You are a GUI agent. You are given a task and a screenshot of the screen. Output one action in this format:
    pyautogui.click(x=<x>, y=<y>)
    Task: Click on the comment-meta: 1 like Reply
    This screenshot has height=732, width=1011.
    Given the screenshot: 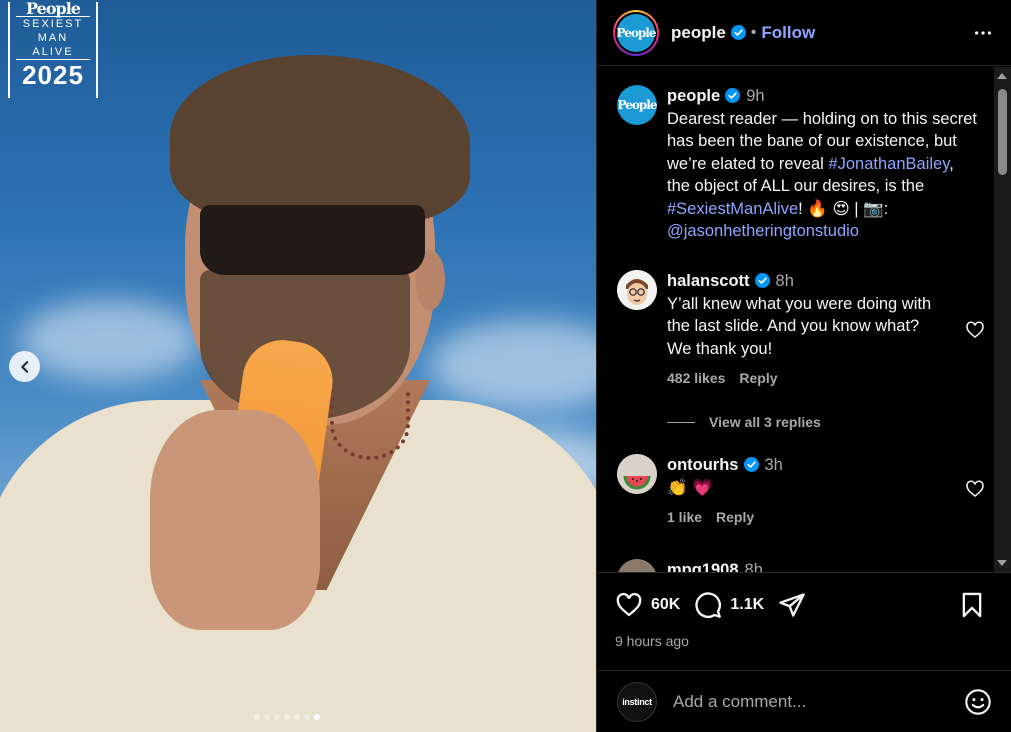 What is the action you would take?
    pyautogui.click(x=822, y=517)
    